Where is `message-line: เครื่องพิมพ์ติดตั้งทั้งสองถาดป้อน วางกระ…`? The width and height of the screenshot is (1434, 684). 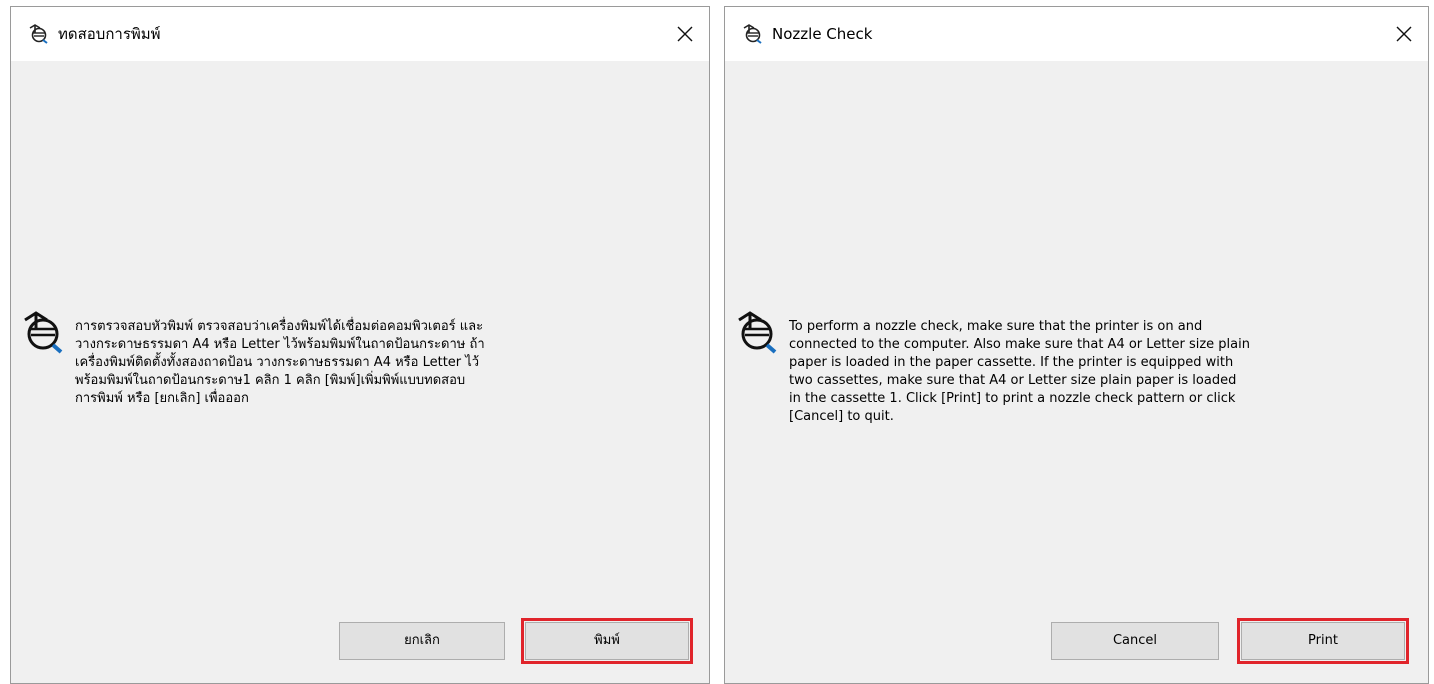
message-line: เครื่องพิมพ์ติดตั้งทั้งสองถาดป้อน วางกระ… is located at coordinates (277, 362).